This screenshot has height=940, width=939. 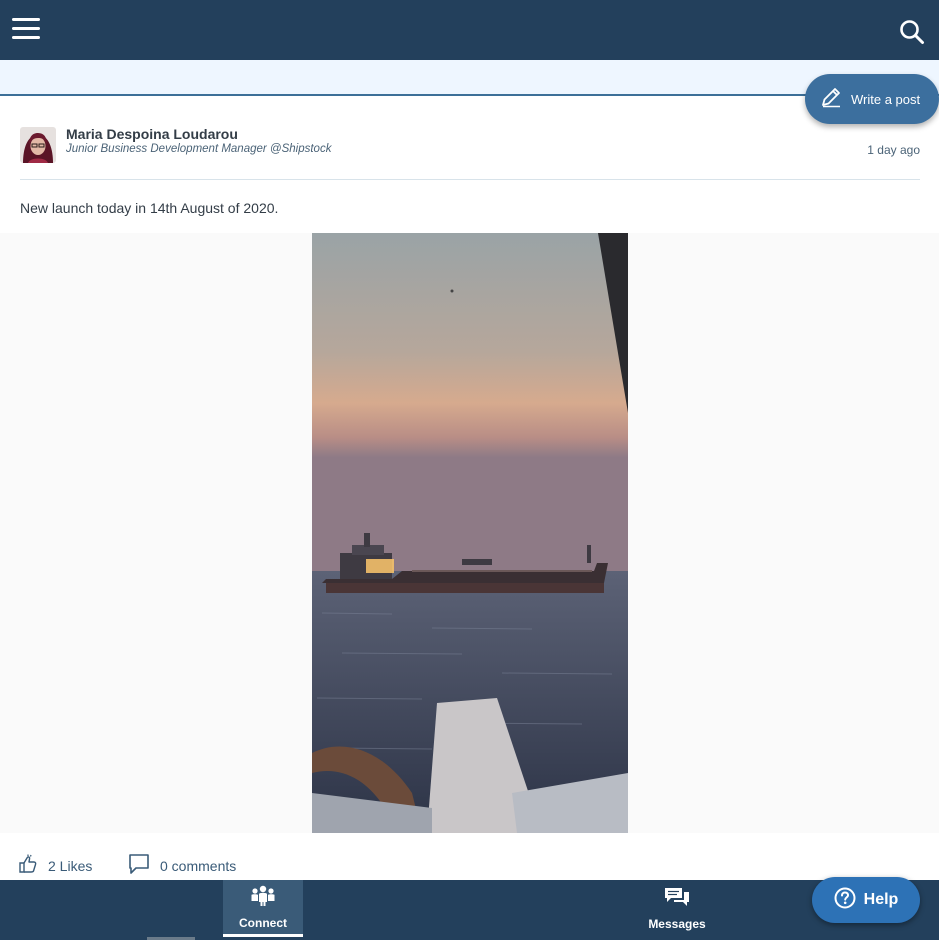 I want to click on nav-messages-label: Messages, so click(x=677, y=924).